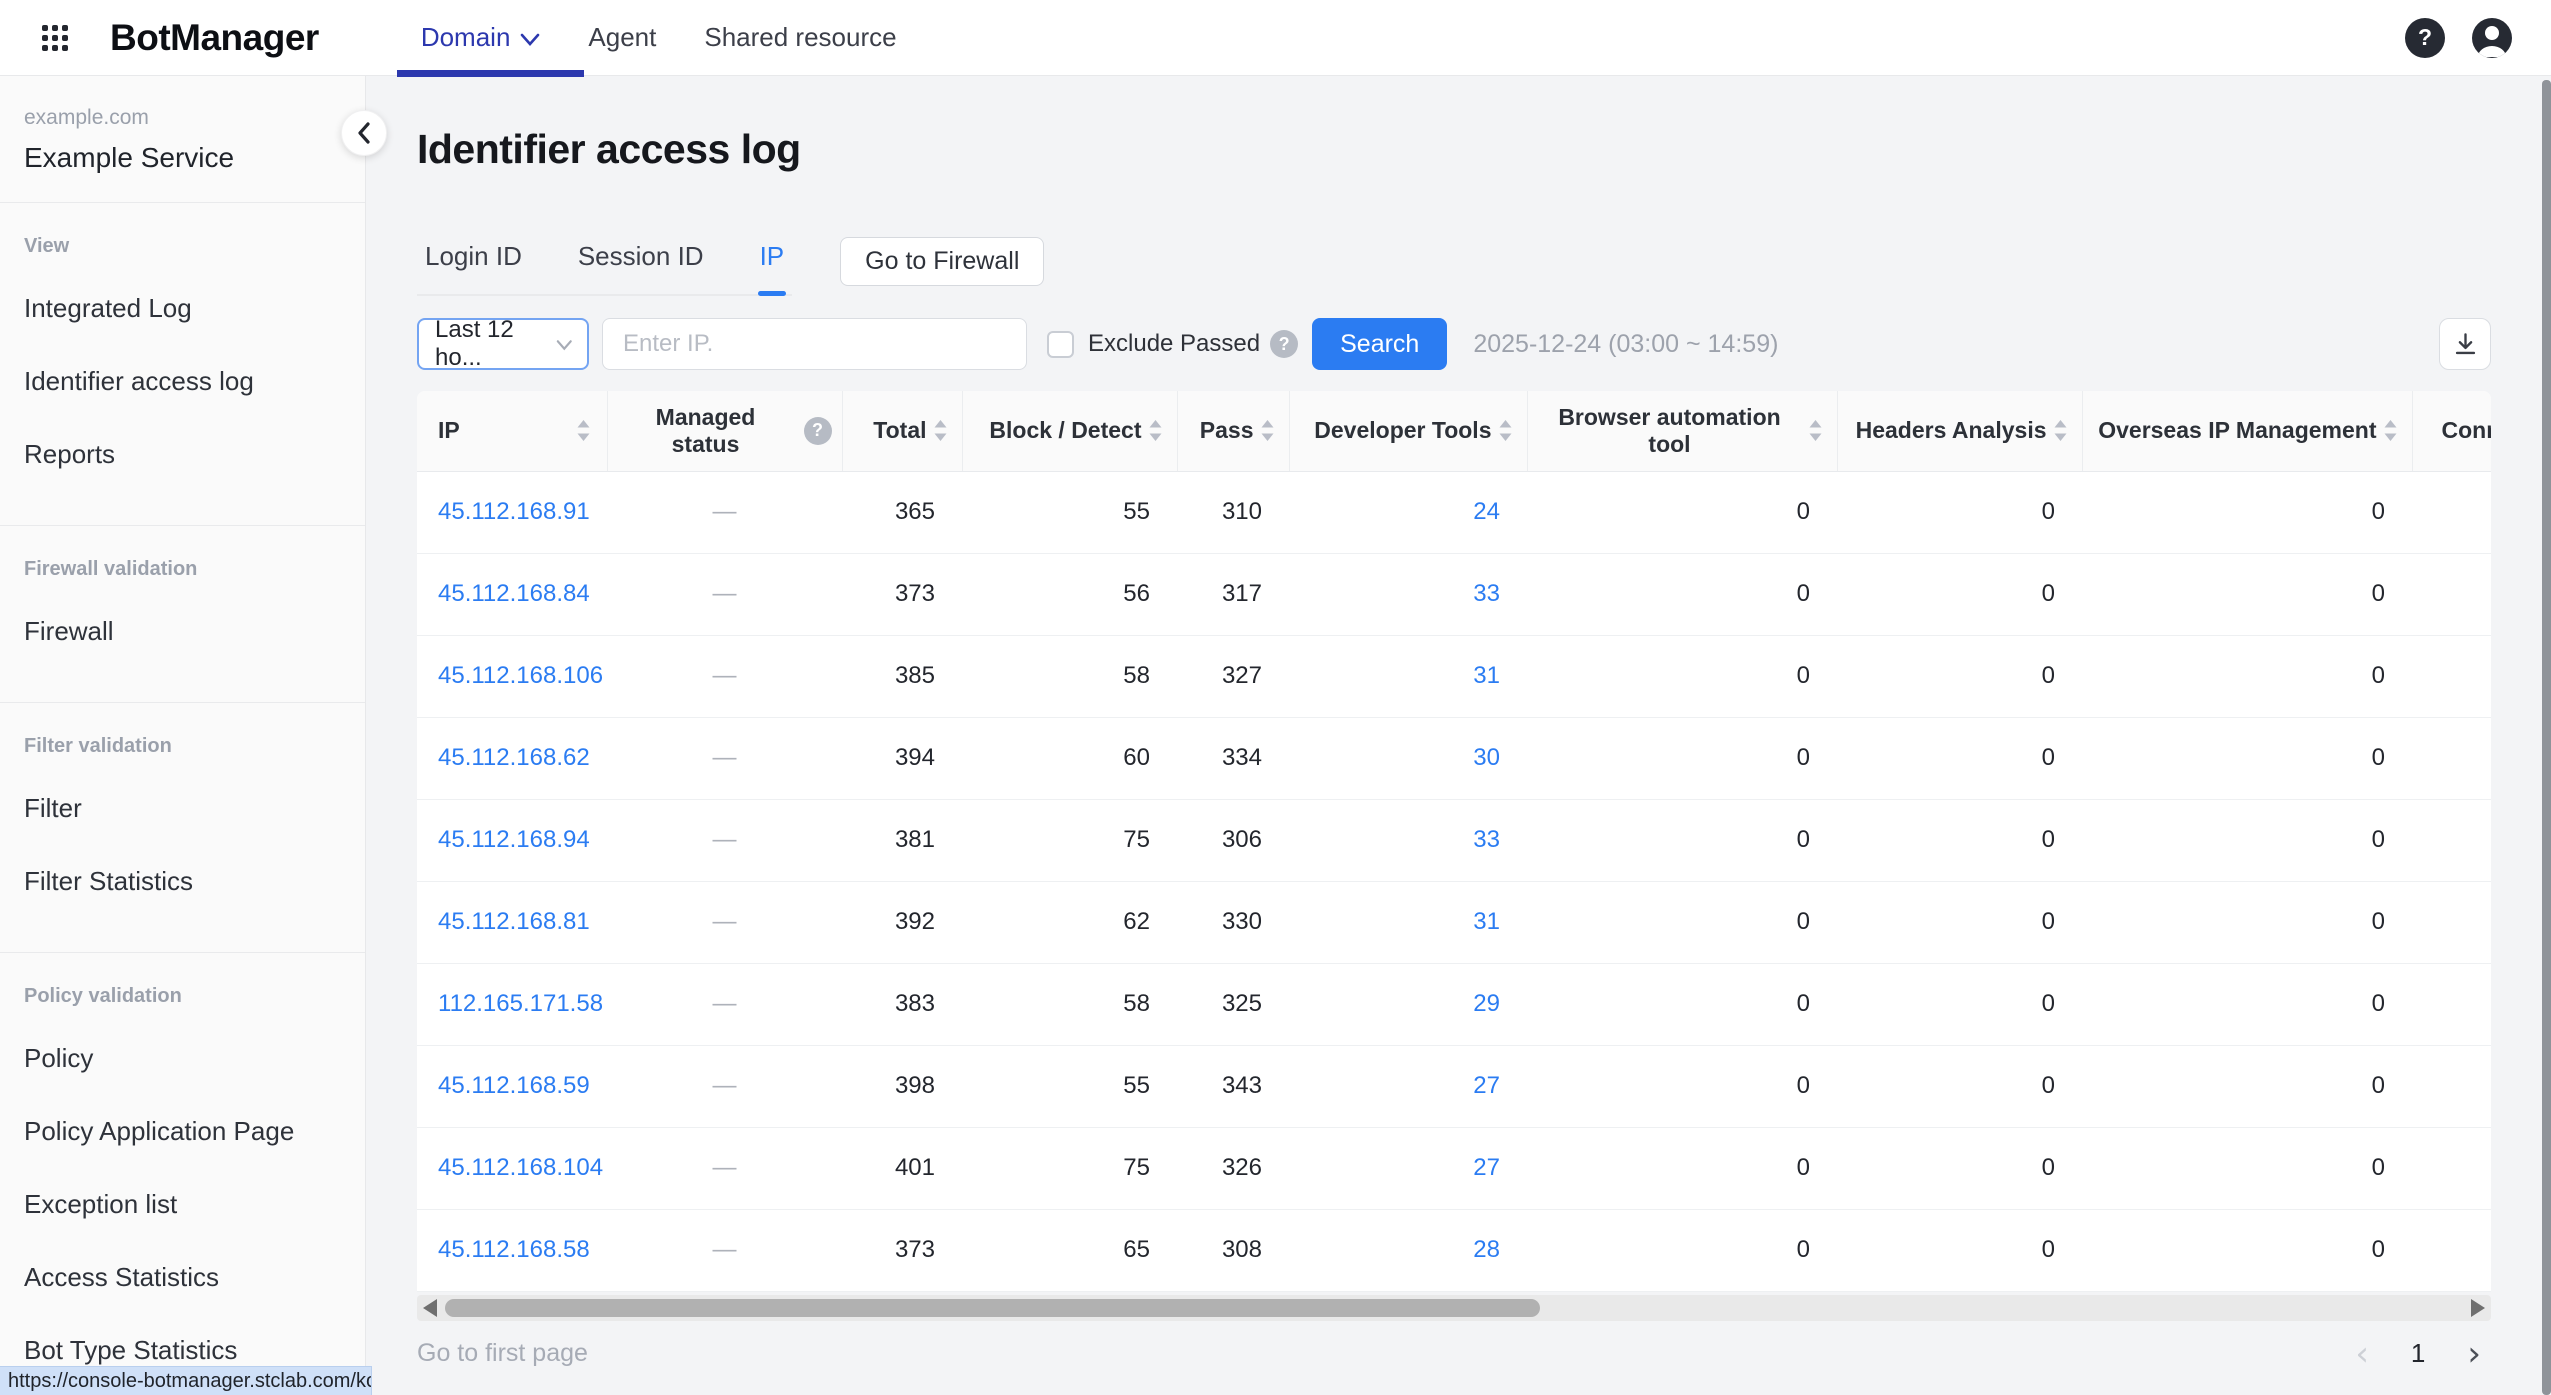 This screenshot has height=1395, width=2551. I want to click on ip-cell: 45.112.168.81, so click(512, 922).